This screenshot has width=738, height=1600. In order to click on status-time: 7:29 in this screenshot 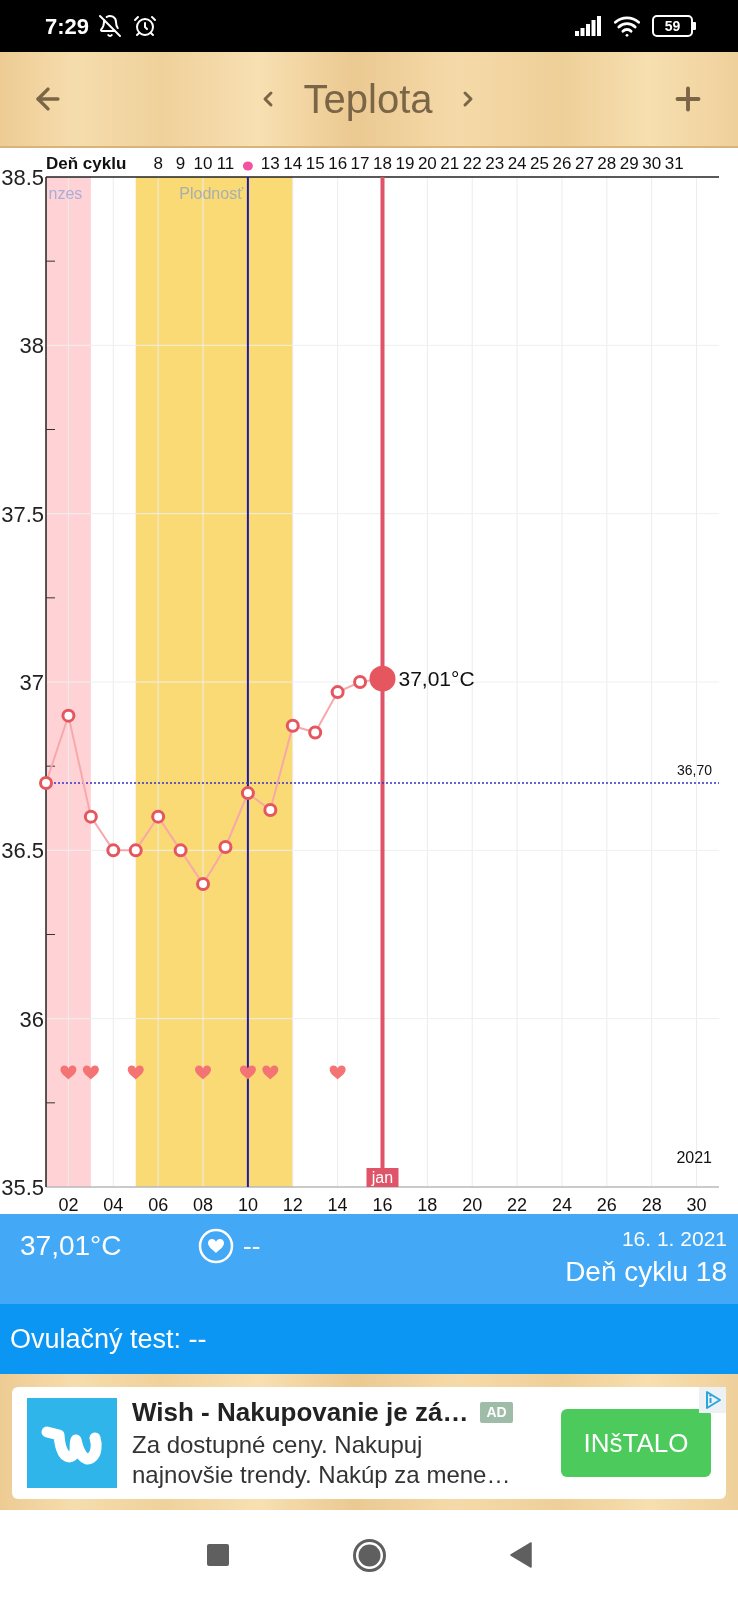, I will do `click(67, 26)`.